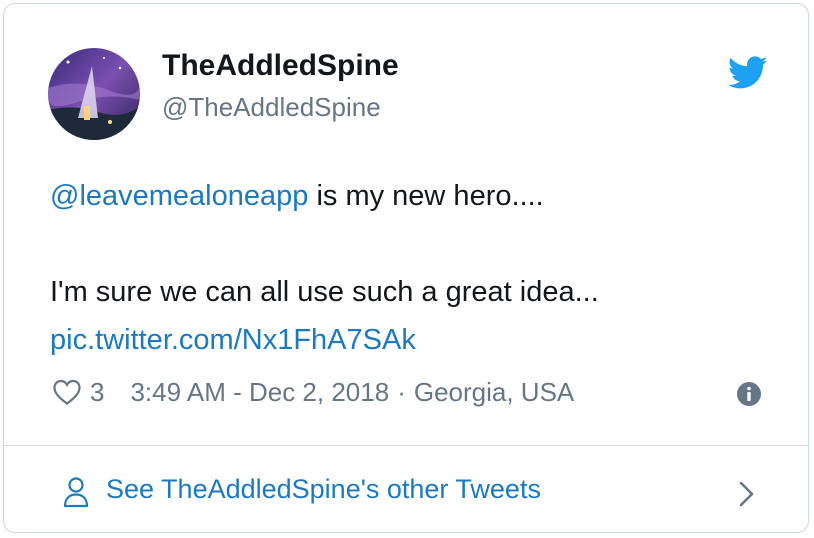 Image resolution: width=814 pixels, height=538 pixels. What do you see at coordinates (259, 392) in the screenshot?
I see `tweet-timestamp: 3:49 AM - Dec 2, 2018` at bounding box center [259, 392].